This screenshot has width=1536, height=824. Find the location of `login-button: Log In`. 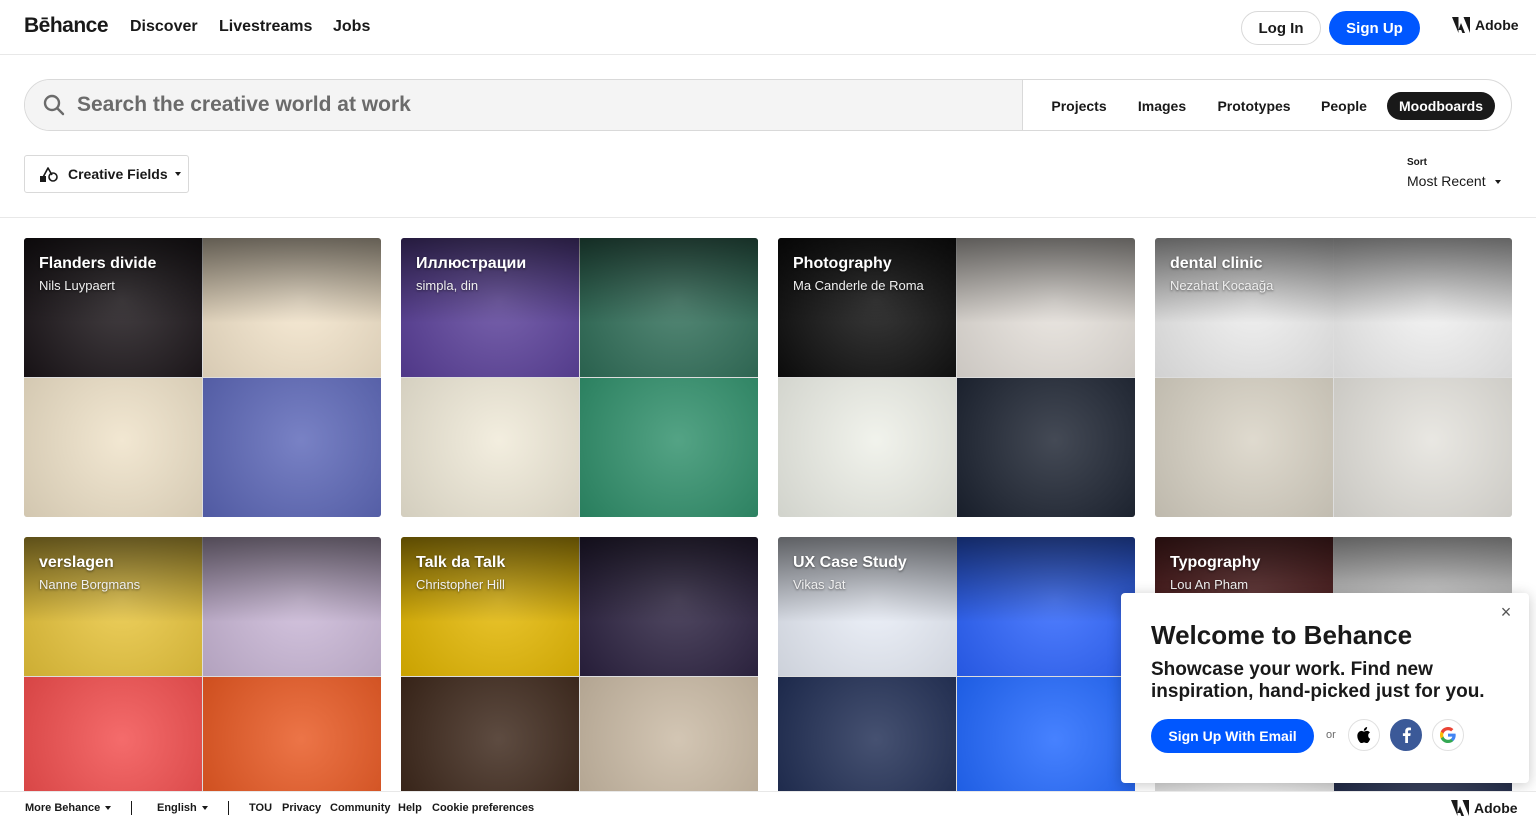

login-button: Log In is located at coordinates (1281, 28).